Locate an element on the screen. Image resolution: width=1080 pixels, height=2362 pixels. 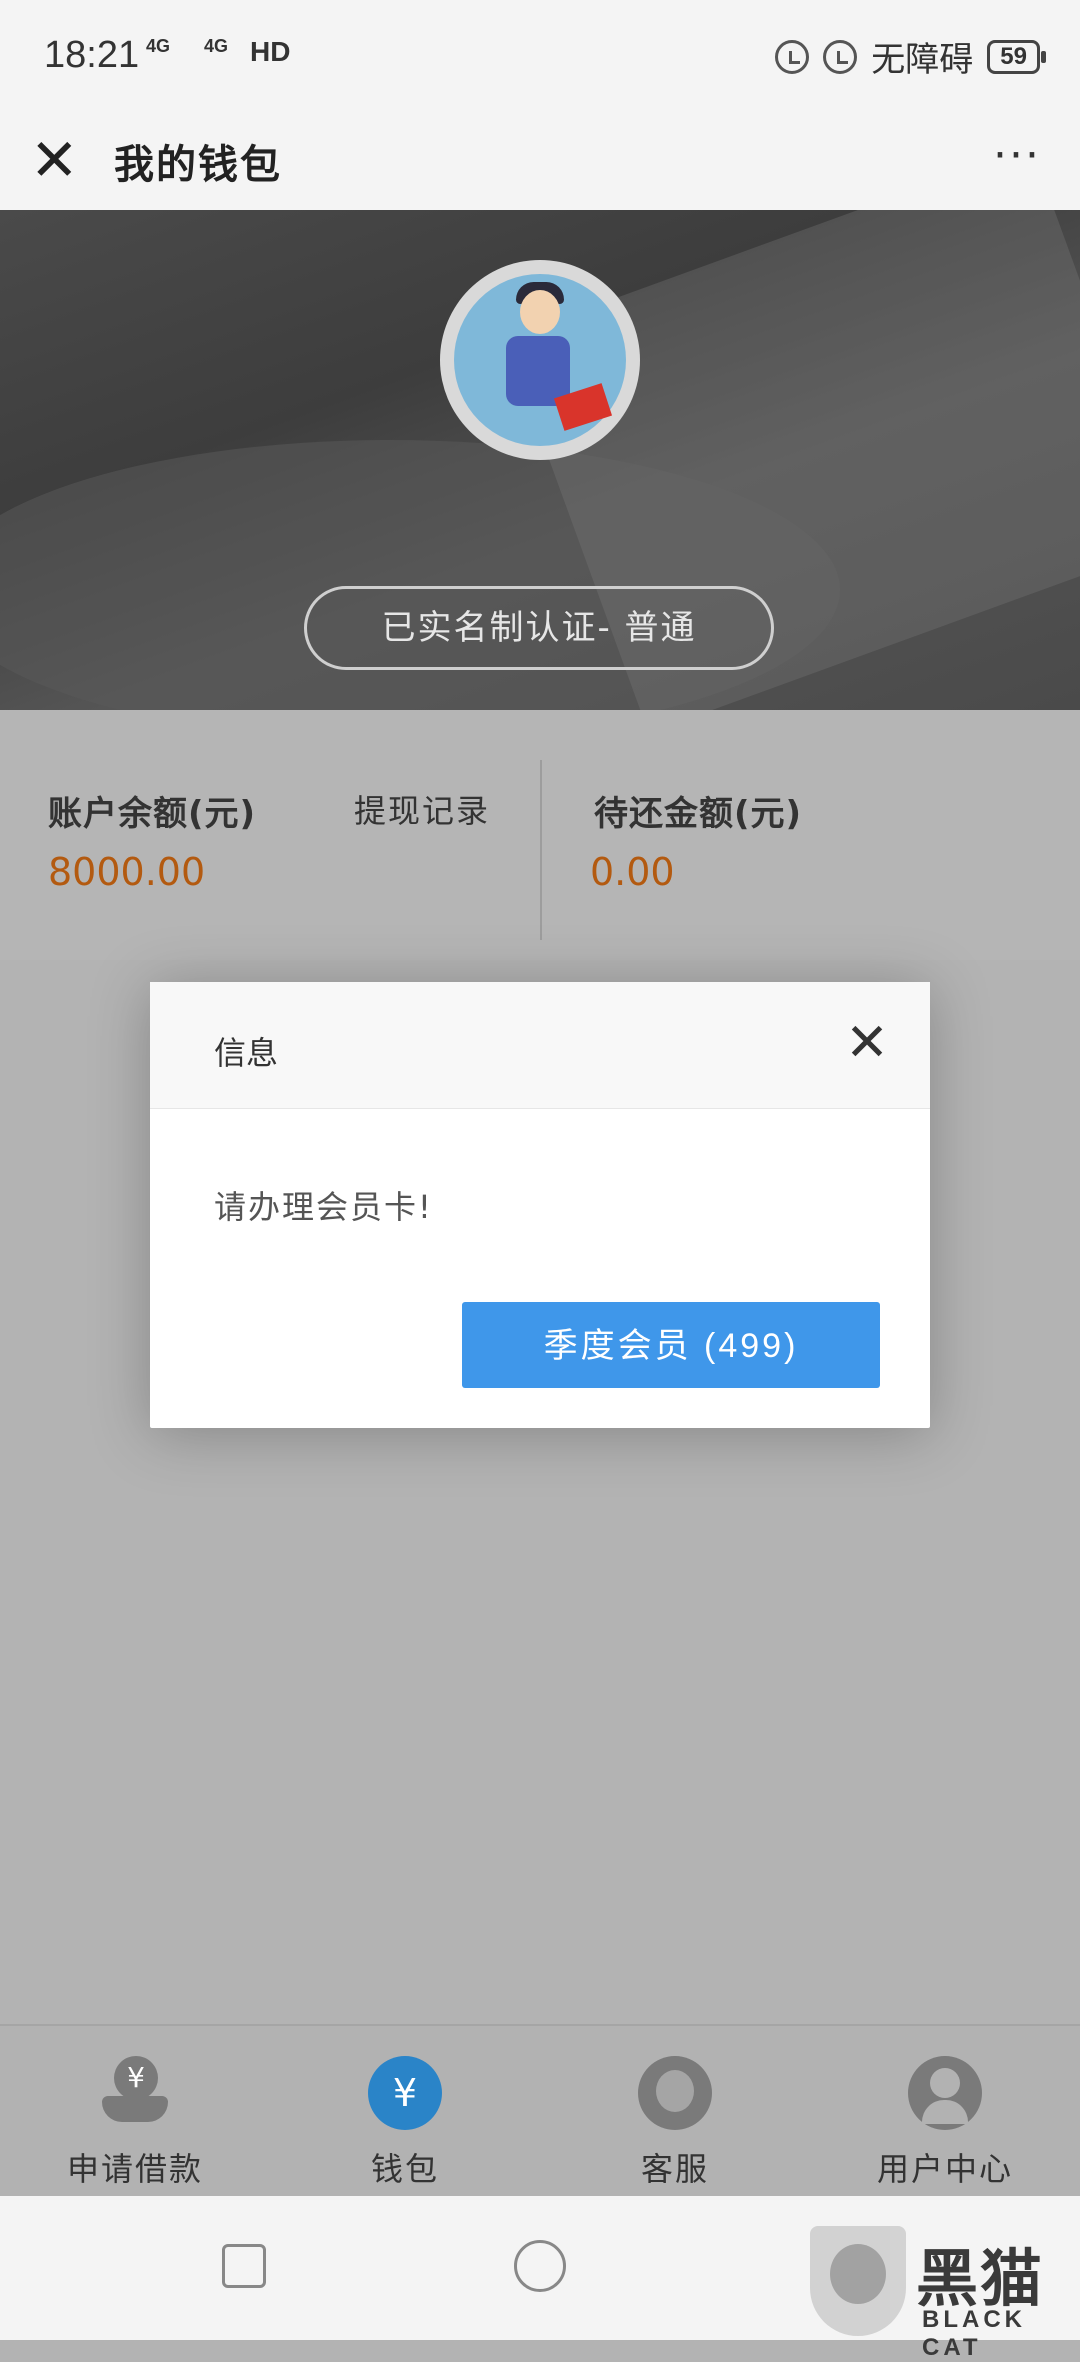
tab-label: 客服 is located at coordinates (674, 2169).